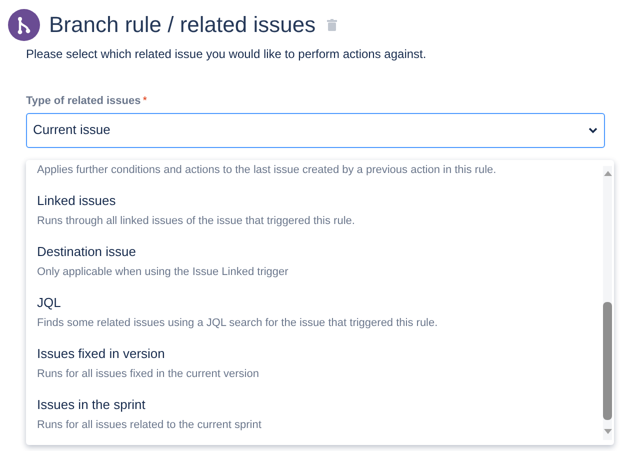 Image resolution: width=631 pixels, height=451 pixels. What do you see at coordinates (87, 252) in the screenshot?
I see `option-title: Destination issue` at bounding box center [87, 252].